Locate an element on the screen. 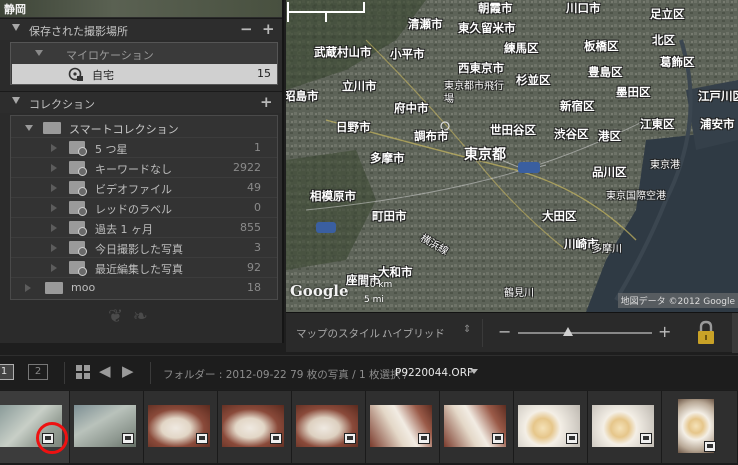 Image resolution: width=738 pixels, height=465 pixels. location-item-home: 自宅 15 is located at coordinates (144, 74).